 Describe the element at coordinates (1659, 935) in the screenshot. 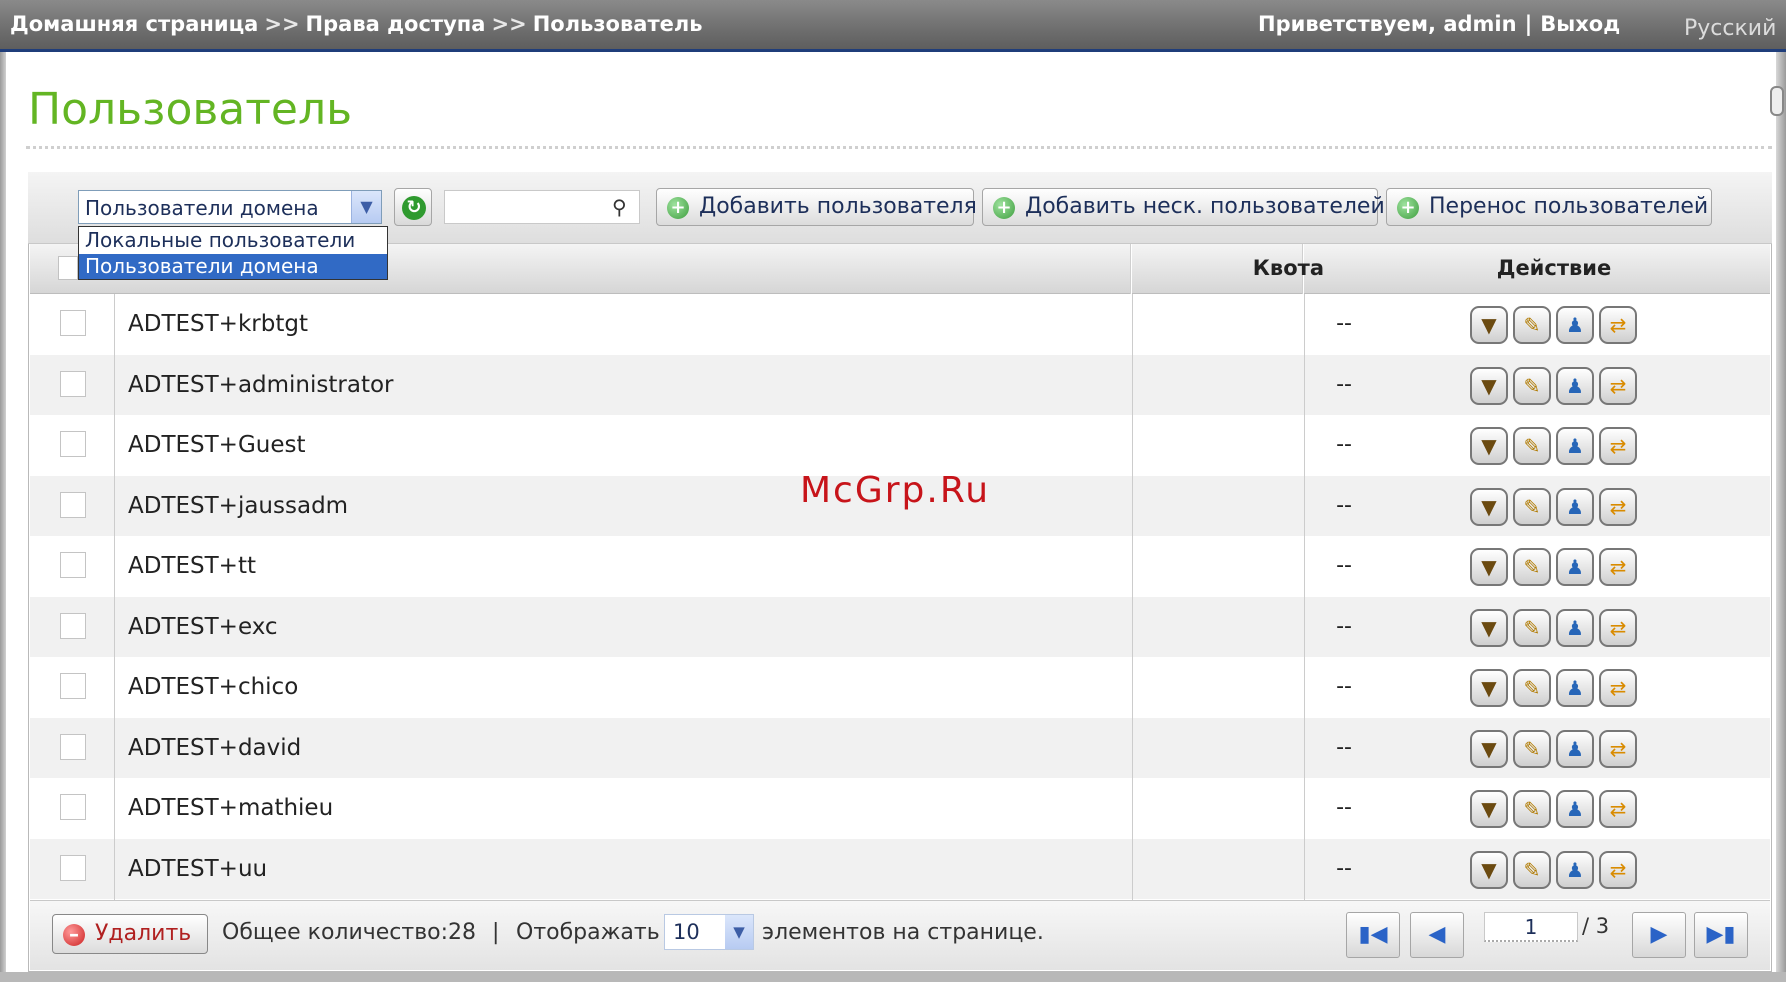

I see `next-page-button: ▶` at that location.